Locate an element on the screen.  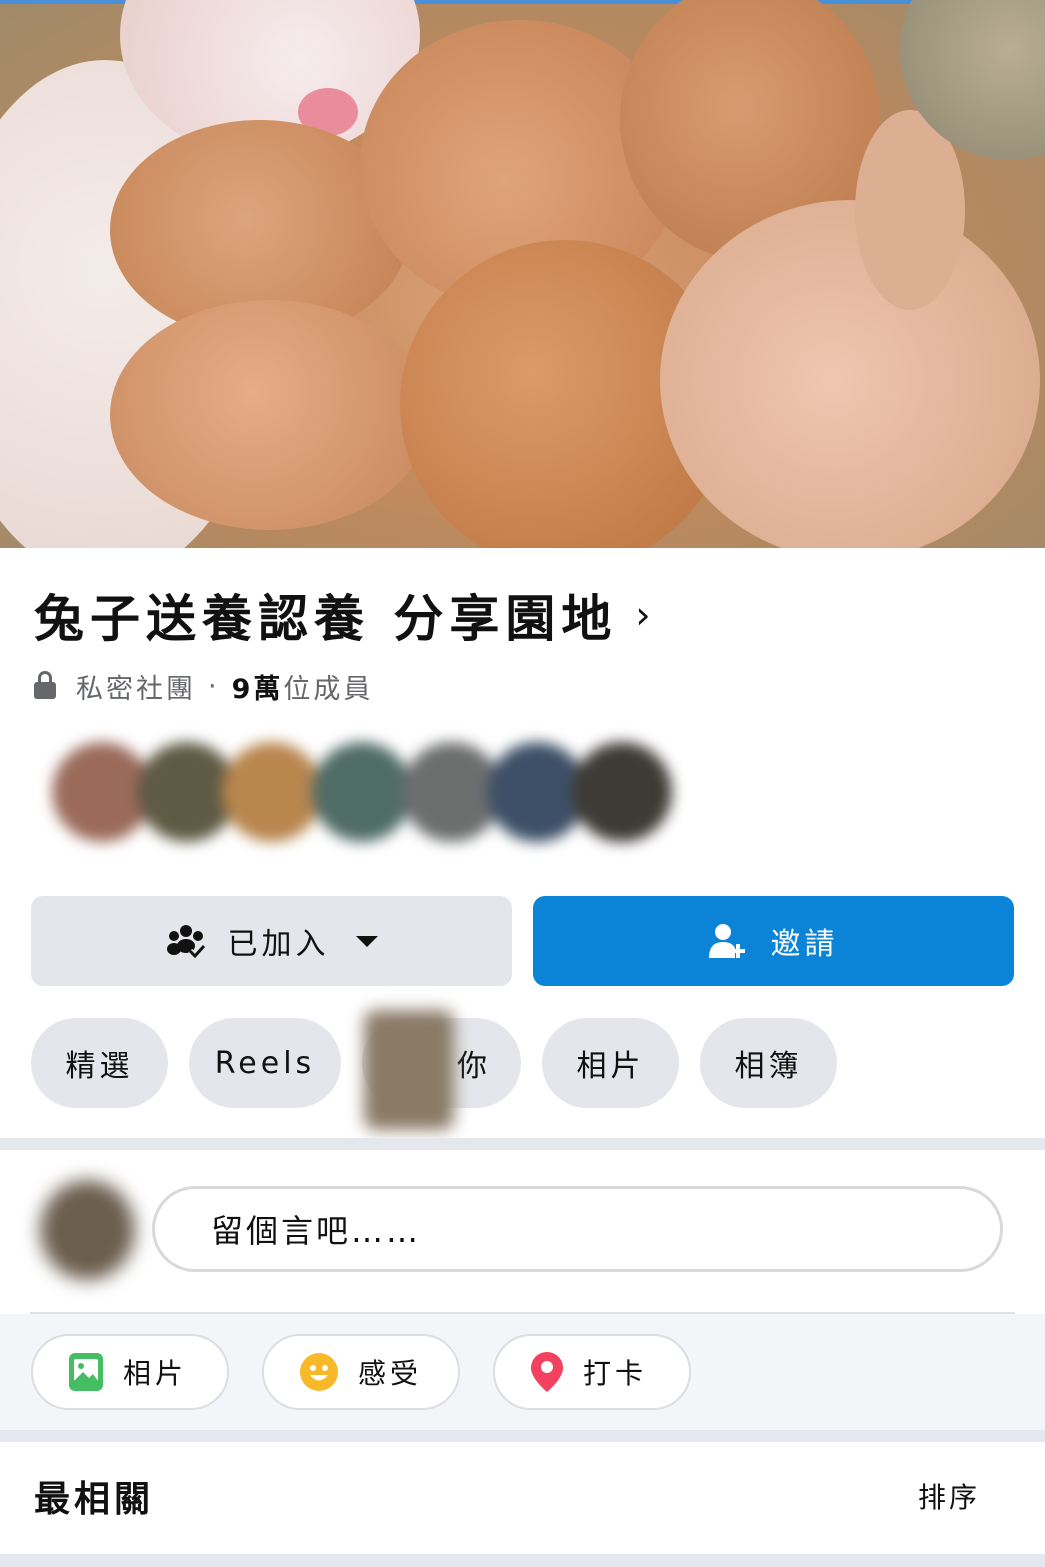
add-person-icon is located at coordinates (728, 941).